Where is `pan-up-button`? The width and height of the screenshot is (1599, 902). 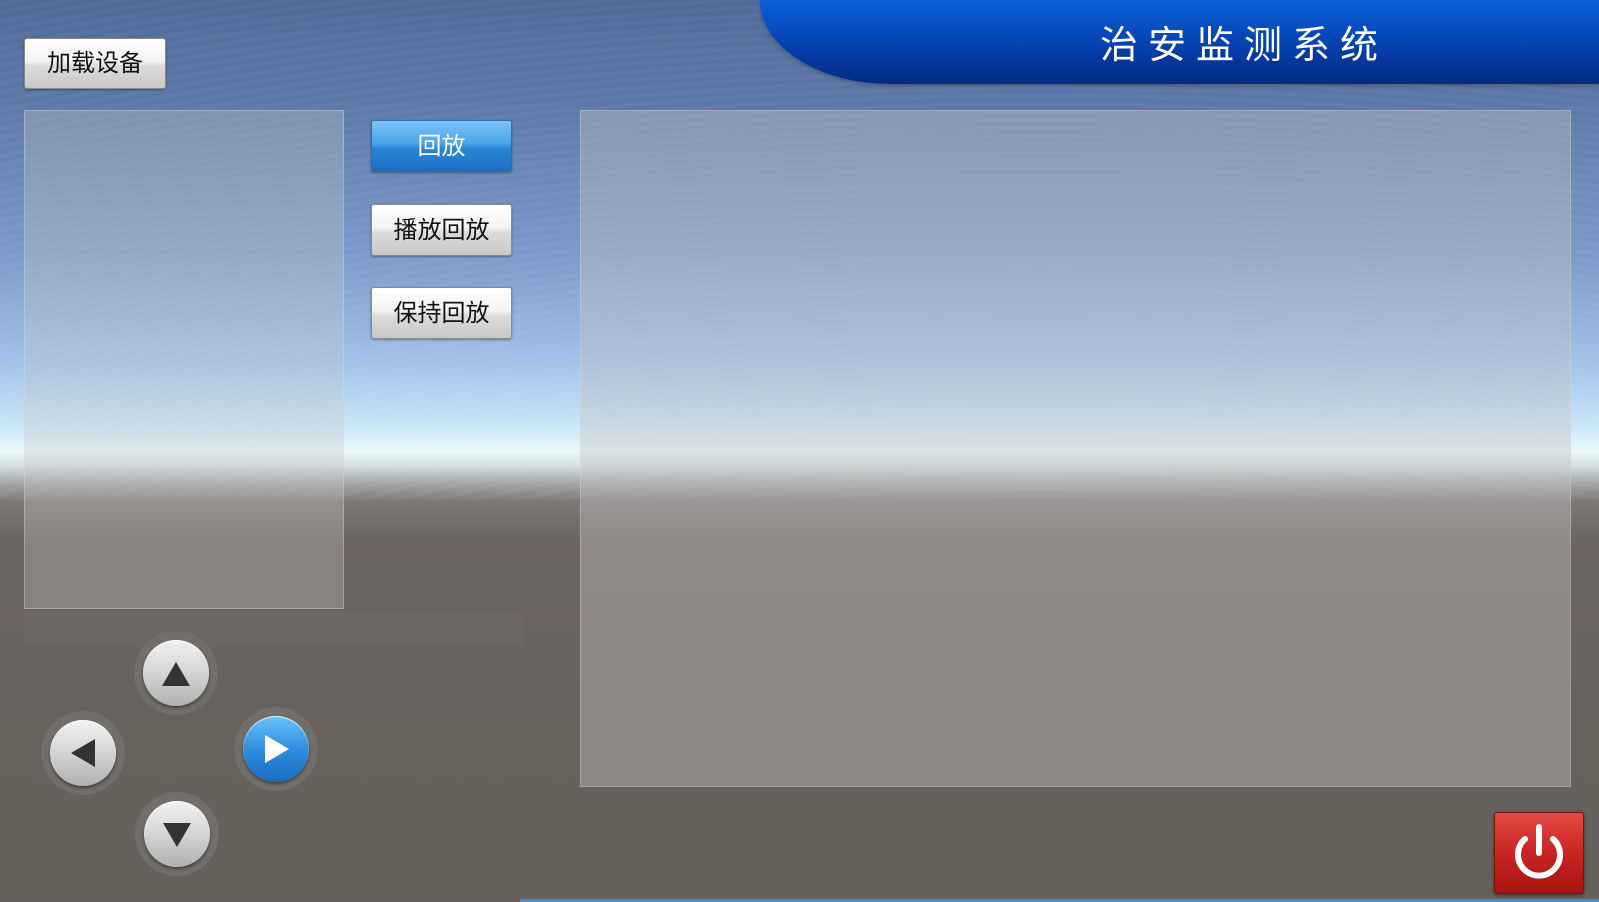
pan-up-button is located at coordinates (176, 673).